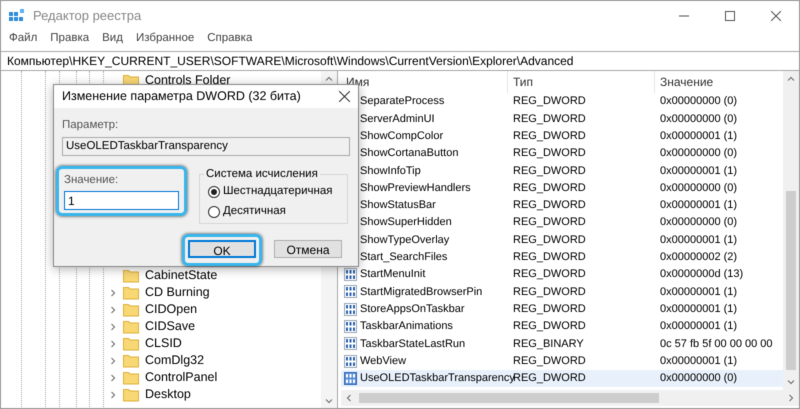 Image resolution: width=800 pixels, height=409 pixels. I want to click on value-name: ShowCortanaButton, so click(409, 154).